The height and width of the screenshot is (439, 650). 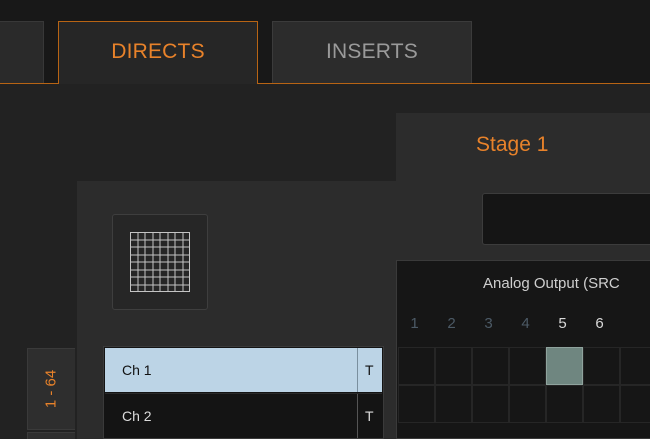 I want to click on range-tab-label: 1 - 64, so click(x=51, y=389).